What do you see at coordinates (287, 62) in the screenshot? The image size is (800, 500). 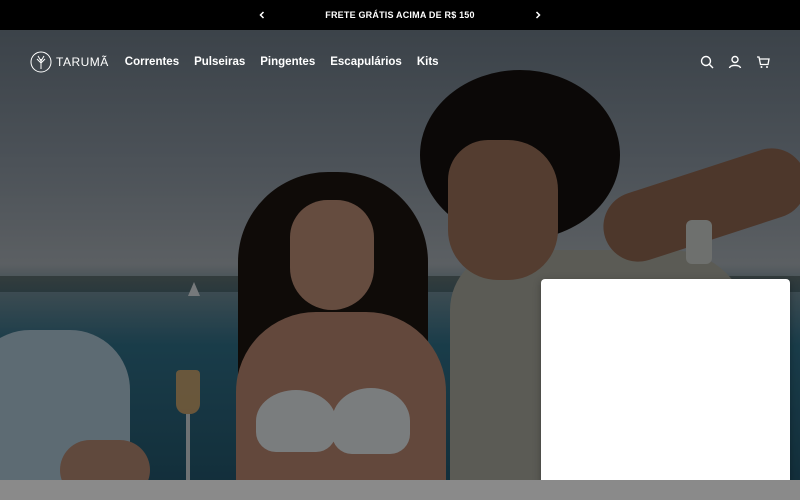 I see `nav-item-pingentes: Pingentes` at bounding box center [287, 62].